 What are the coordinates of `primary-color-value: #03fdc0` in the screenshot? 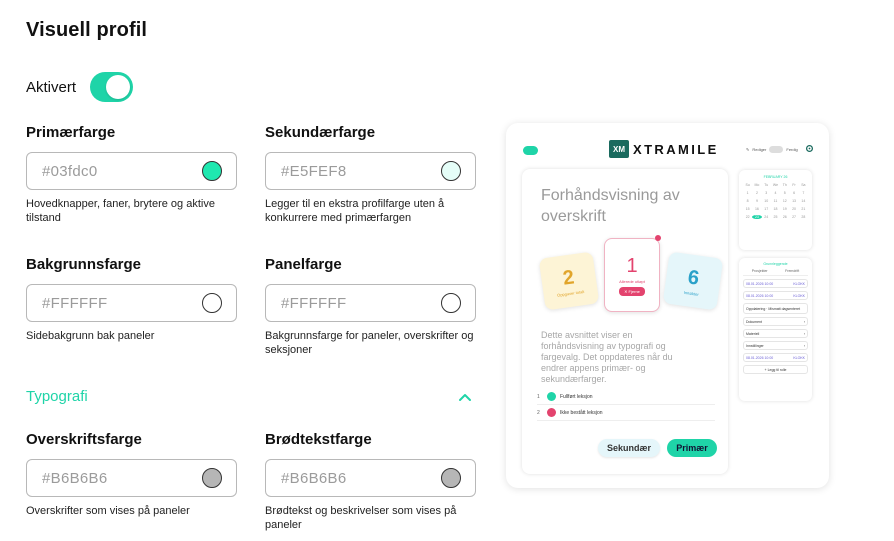 It's located at (70, 171).